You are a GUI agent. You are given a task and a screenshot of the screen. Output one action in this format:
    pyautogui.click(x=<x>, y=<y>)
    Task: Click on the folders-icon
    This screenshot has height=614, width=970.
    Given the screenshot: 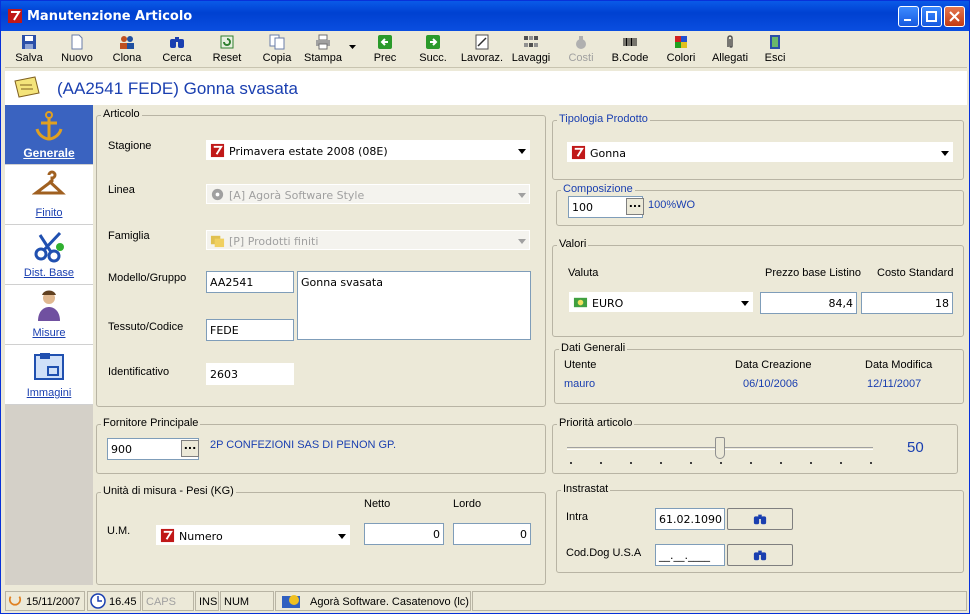 What is the action you would take?
    pyautogui.click(x=217, y=241)
    